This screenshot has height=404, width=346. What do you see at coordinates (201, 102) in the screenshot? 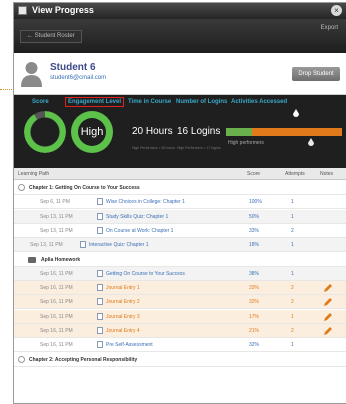
I see `tab-number-of-logins: Number of Logins` at bounding box center [201, 102].